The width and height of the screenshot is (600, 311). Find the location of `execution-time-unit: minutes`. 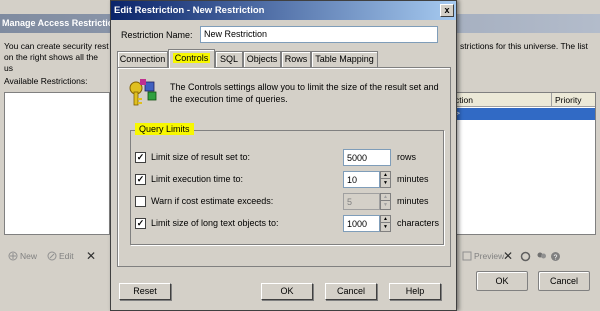

execution-time-unit: minutes is located at coordinates (413, 179).